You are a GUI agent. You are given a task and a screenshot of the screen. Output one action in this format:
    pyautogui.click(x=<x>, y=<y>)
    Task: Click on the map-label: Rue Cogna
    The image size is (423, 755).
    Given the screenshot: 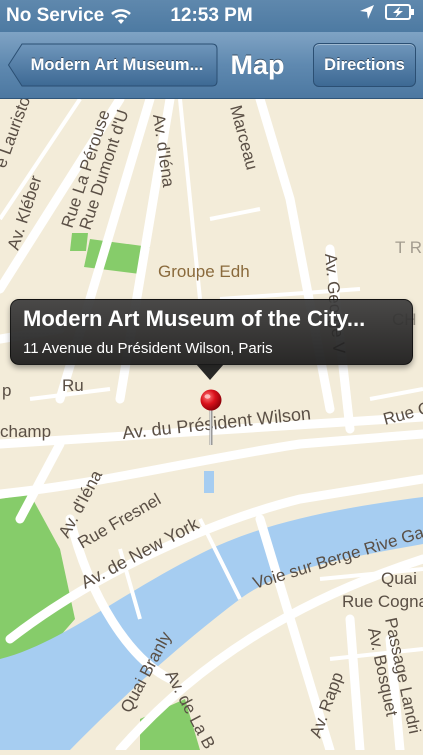 What is the action you would take?
    pyautogui.click(x=382, y=601)
    